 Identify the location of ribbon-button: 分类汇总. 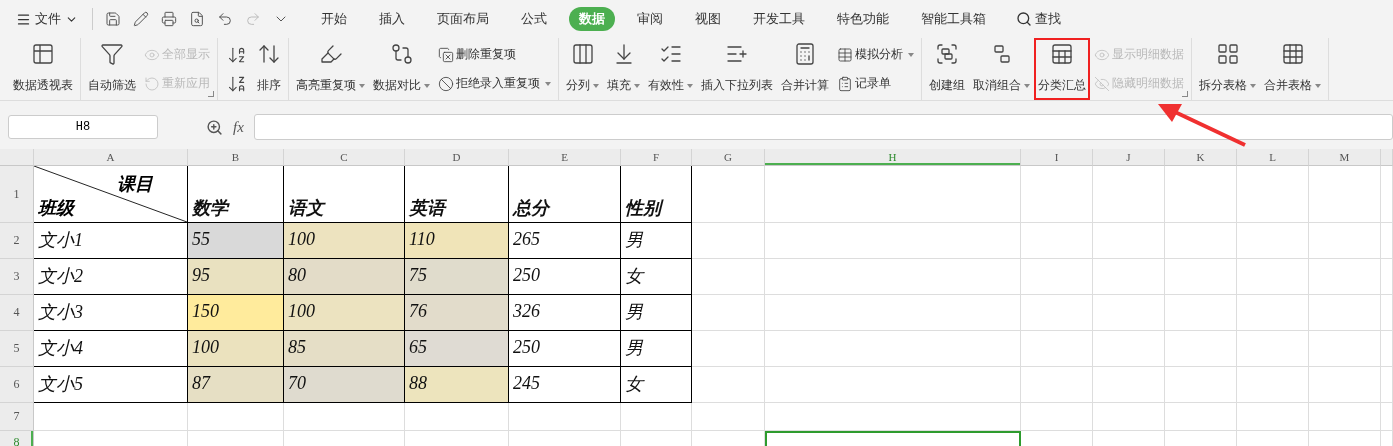
(1062, 69).